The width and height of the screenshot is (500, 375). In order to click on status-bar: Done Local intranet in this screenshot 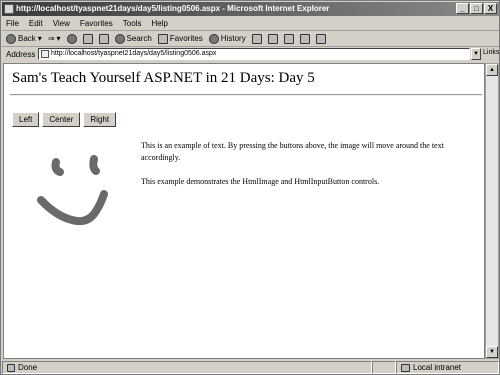, I will do `click(250, 367)`.